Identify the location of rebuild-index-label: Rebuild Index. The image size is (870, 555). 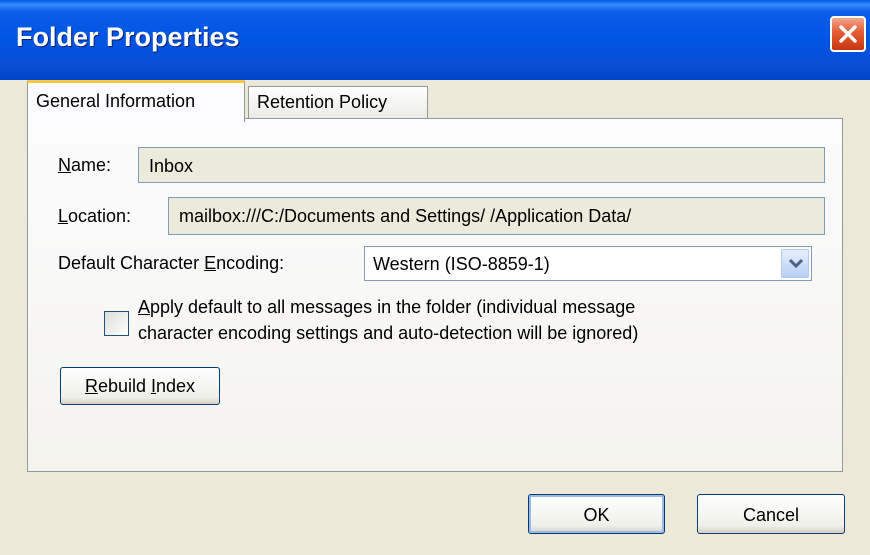
(140, 386).